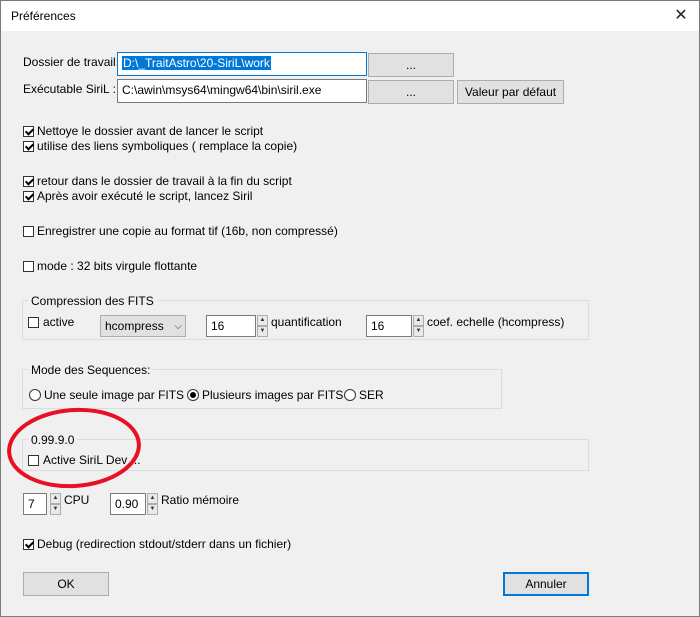  I want to click on cpu-input: 7, so click(35, 504).